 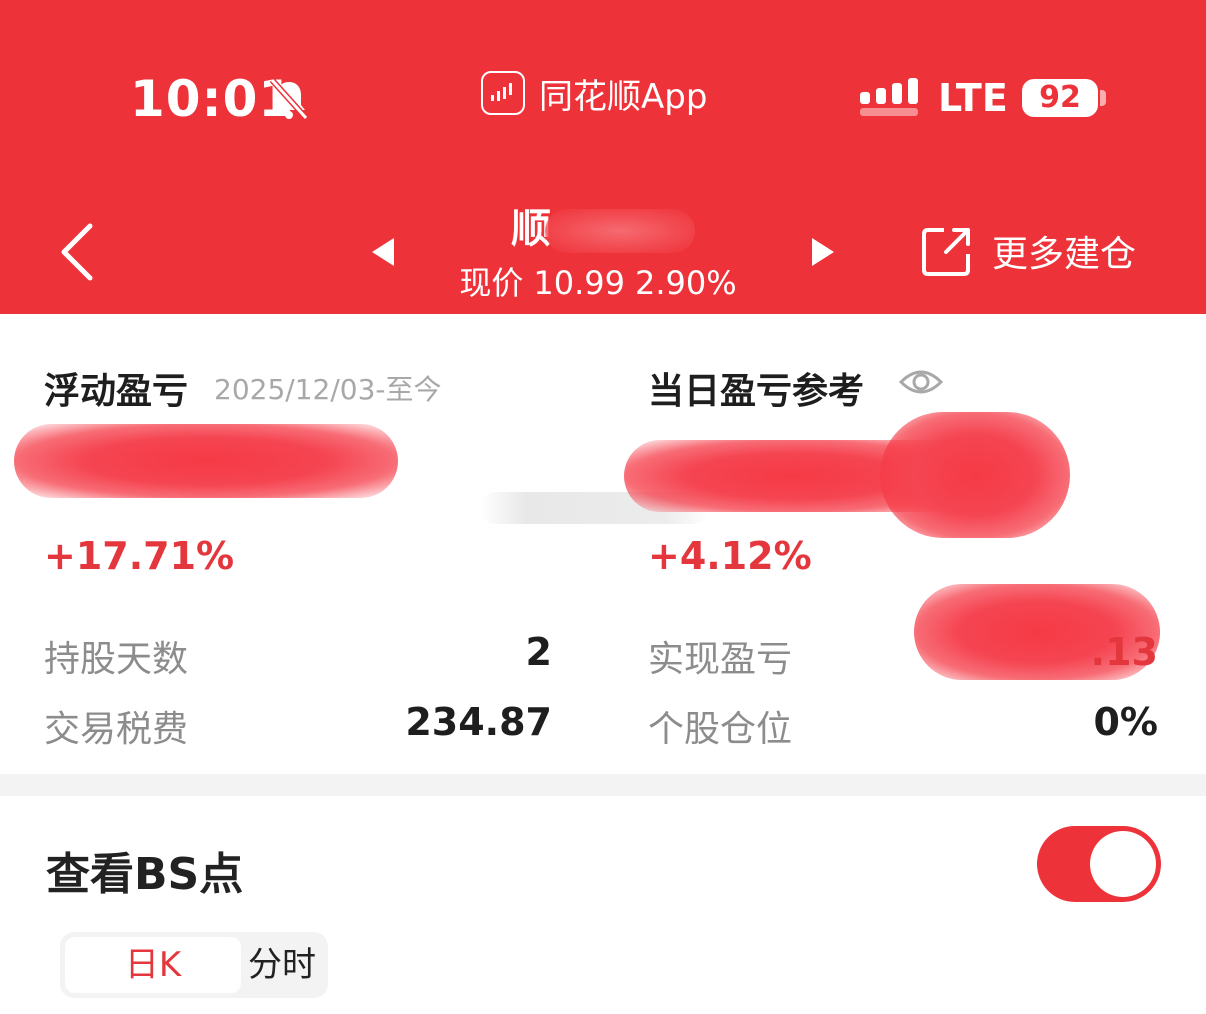 I want to click on tab-daily-k: 日K, so click(x=153, y=965).